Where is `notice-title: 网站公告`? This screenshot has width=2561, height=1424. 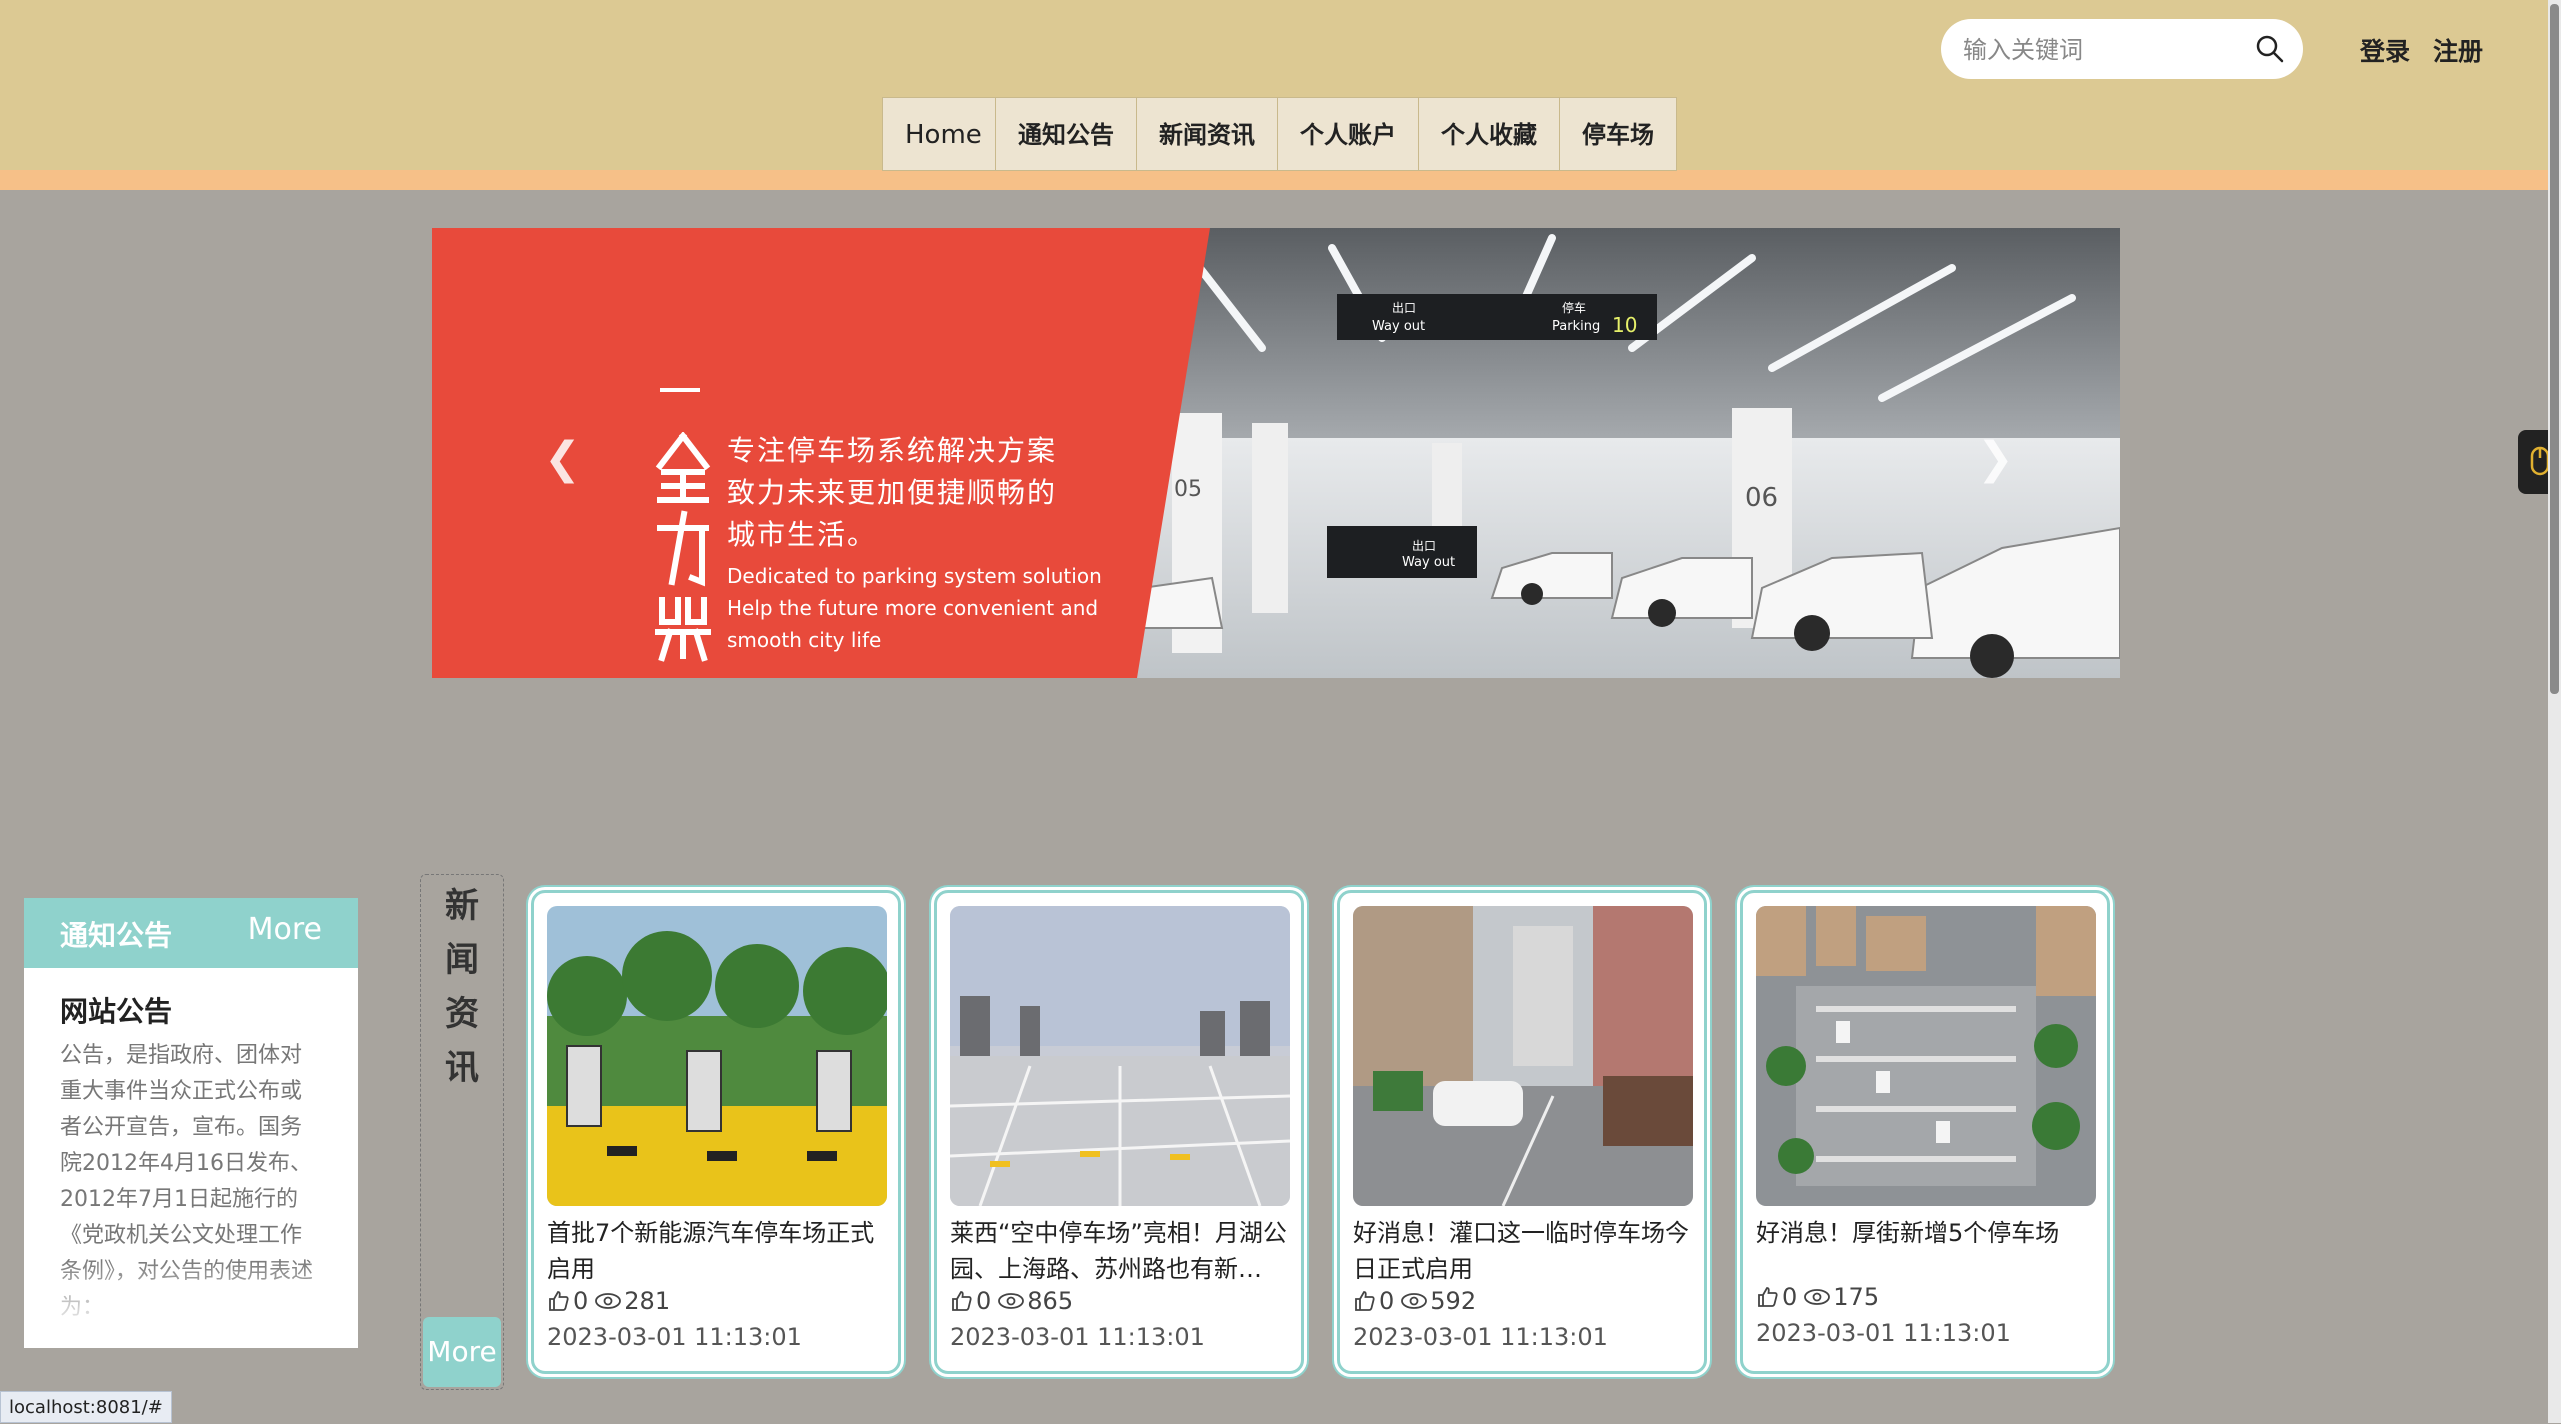 notice-title: 网站公告 is located at coordinates (116, 1010).